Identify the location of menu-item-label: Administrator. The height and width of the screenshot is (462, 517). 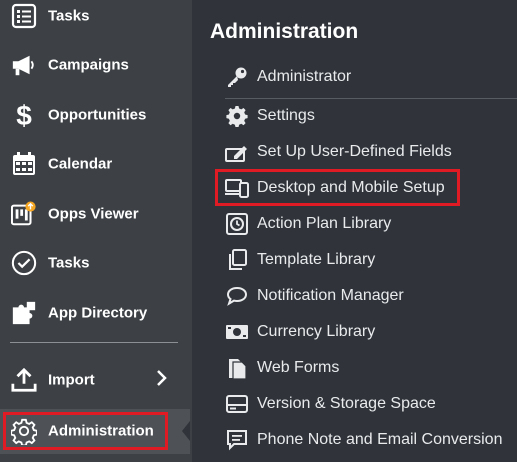
(304, 76).